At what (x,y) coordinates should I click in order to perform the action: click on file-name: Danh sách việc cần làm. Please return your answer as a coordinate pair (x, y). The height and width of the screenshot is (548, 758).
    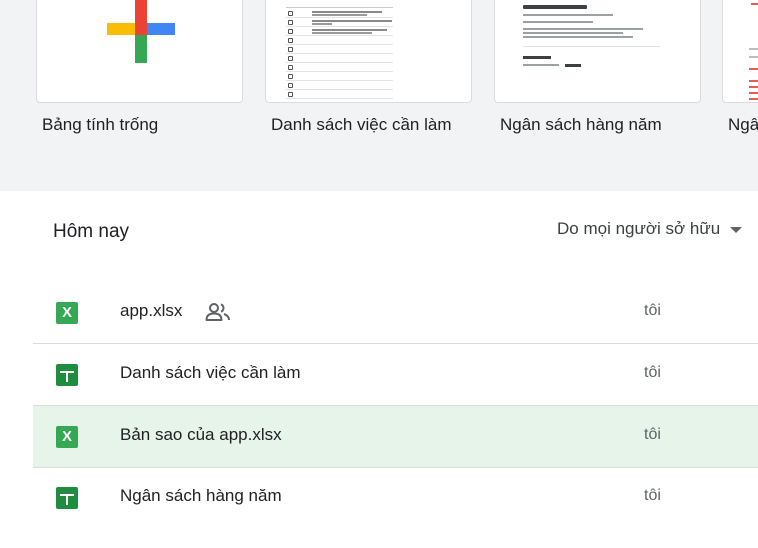
    Looking at the image, I should click on (210, 372).